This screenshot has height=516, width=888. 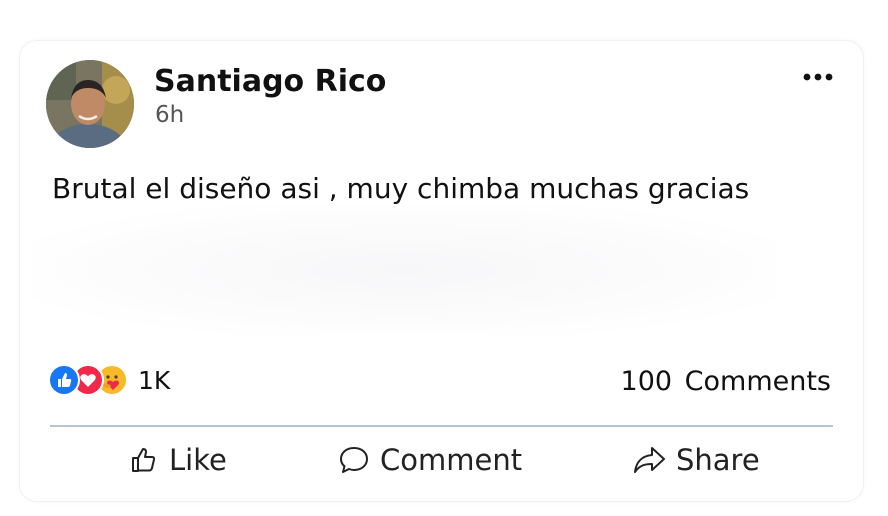 I want to click on author-name: Santiago Rico, so click(x=270, y=81).